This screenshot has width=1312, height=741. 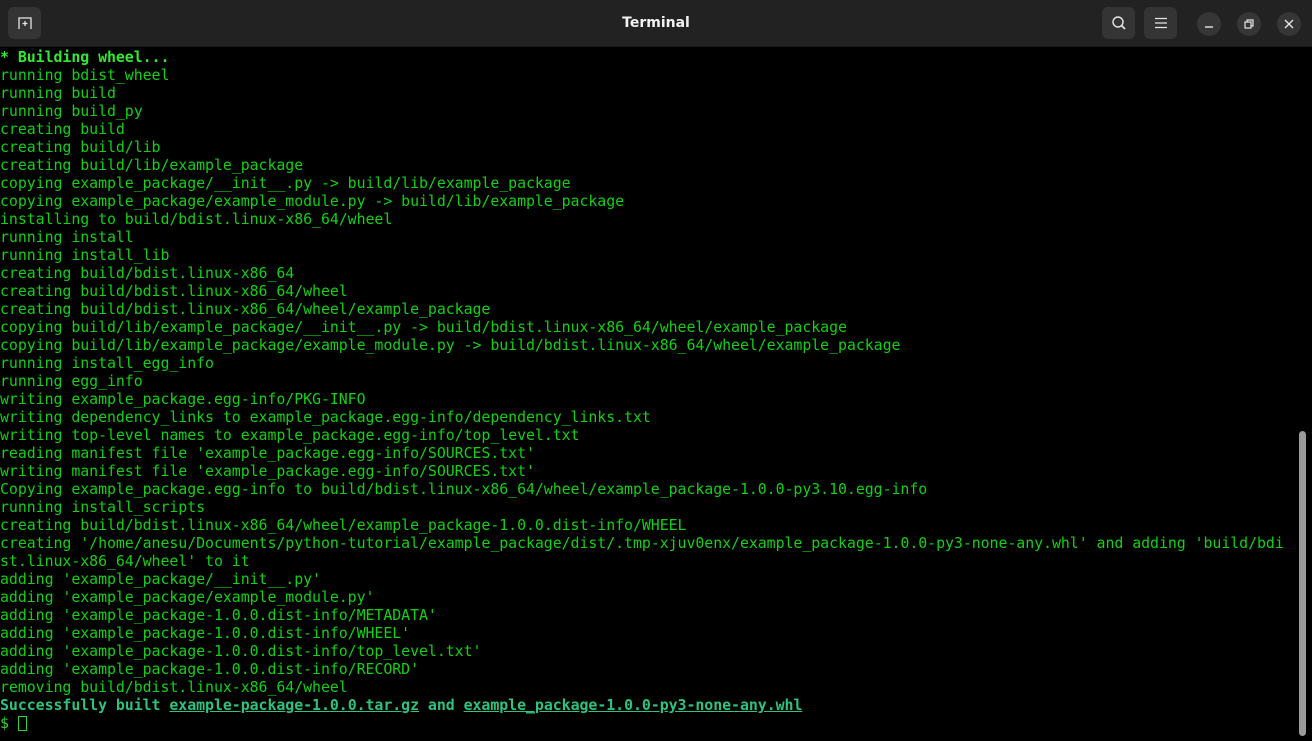 What do you see at coordinates (174, 291) in the screenshot?
I see `output-line: creating build/bdist.linux-x86_64/wheel` at bounding box center [174, 291].